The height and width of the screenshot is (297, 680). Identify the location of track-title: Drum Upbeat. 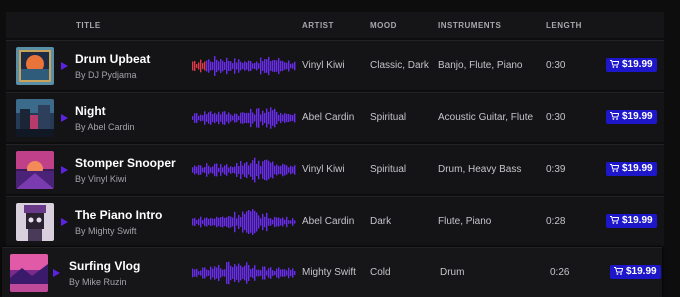
(112, 59).